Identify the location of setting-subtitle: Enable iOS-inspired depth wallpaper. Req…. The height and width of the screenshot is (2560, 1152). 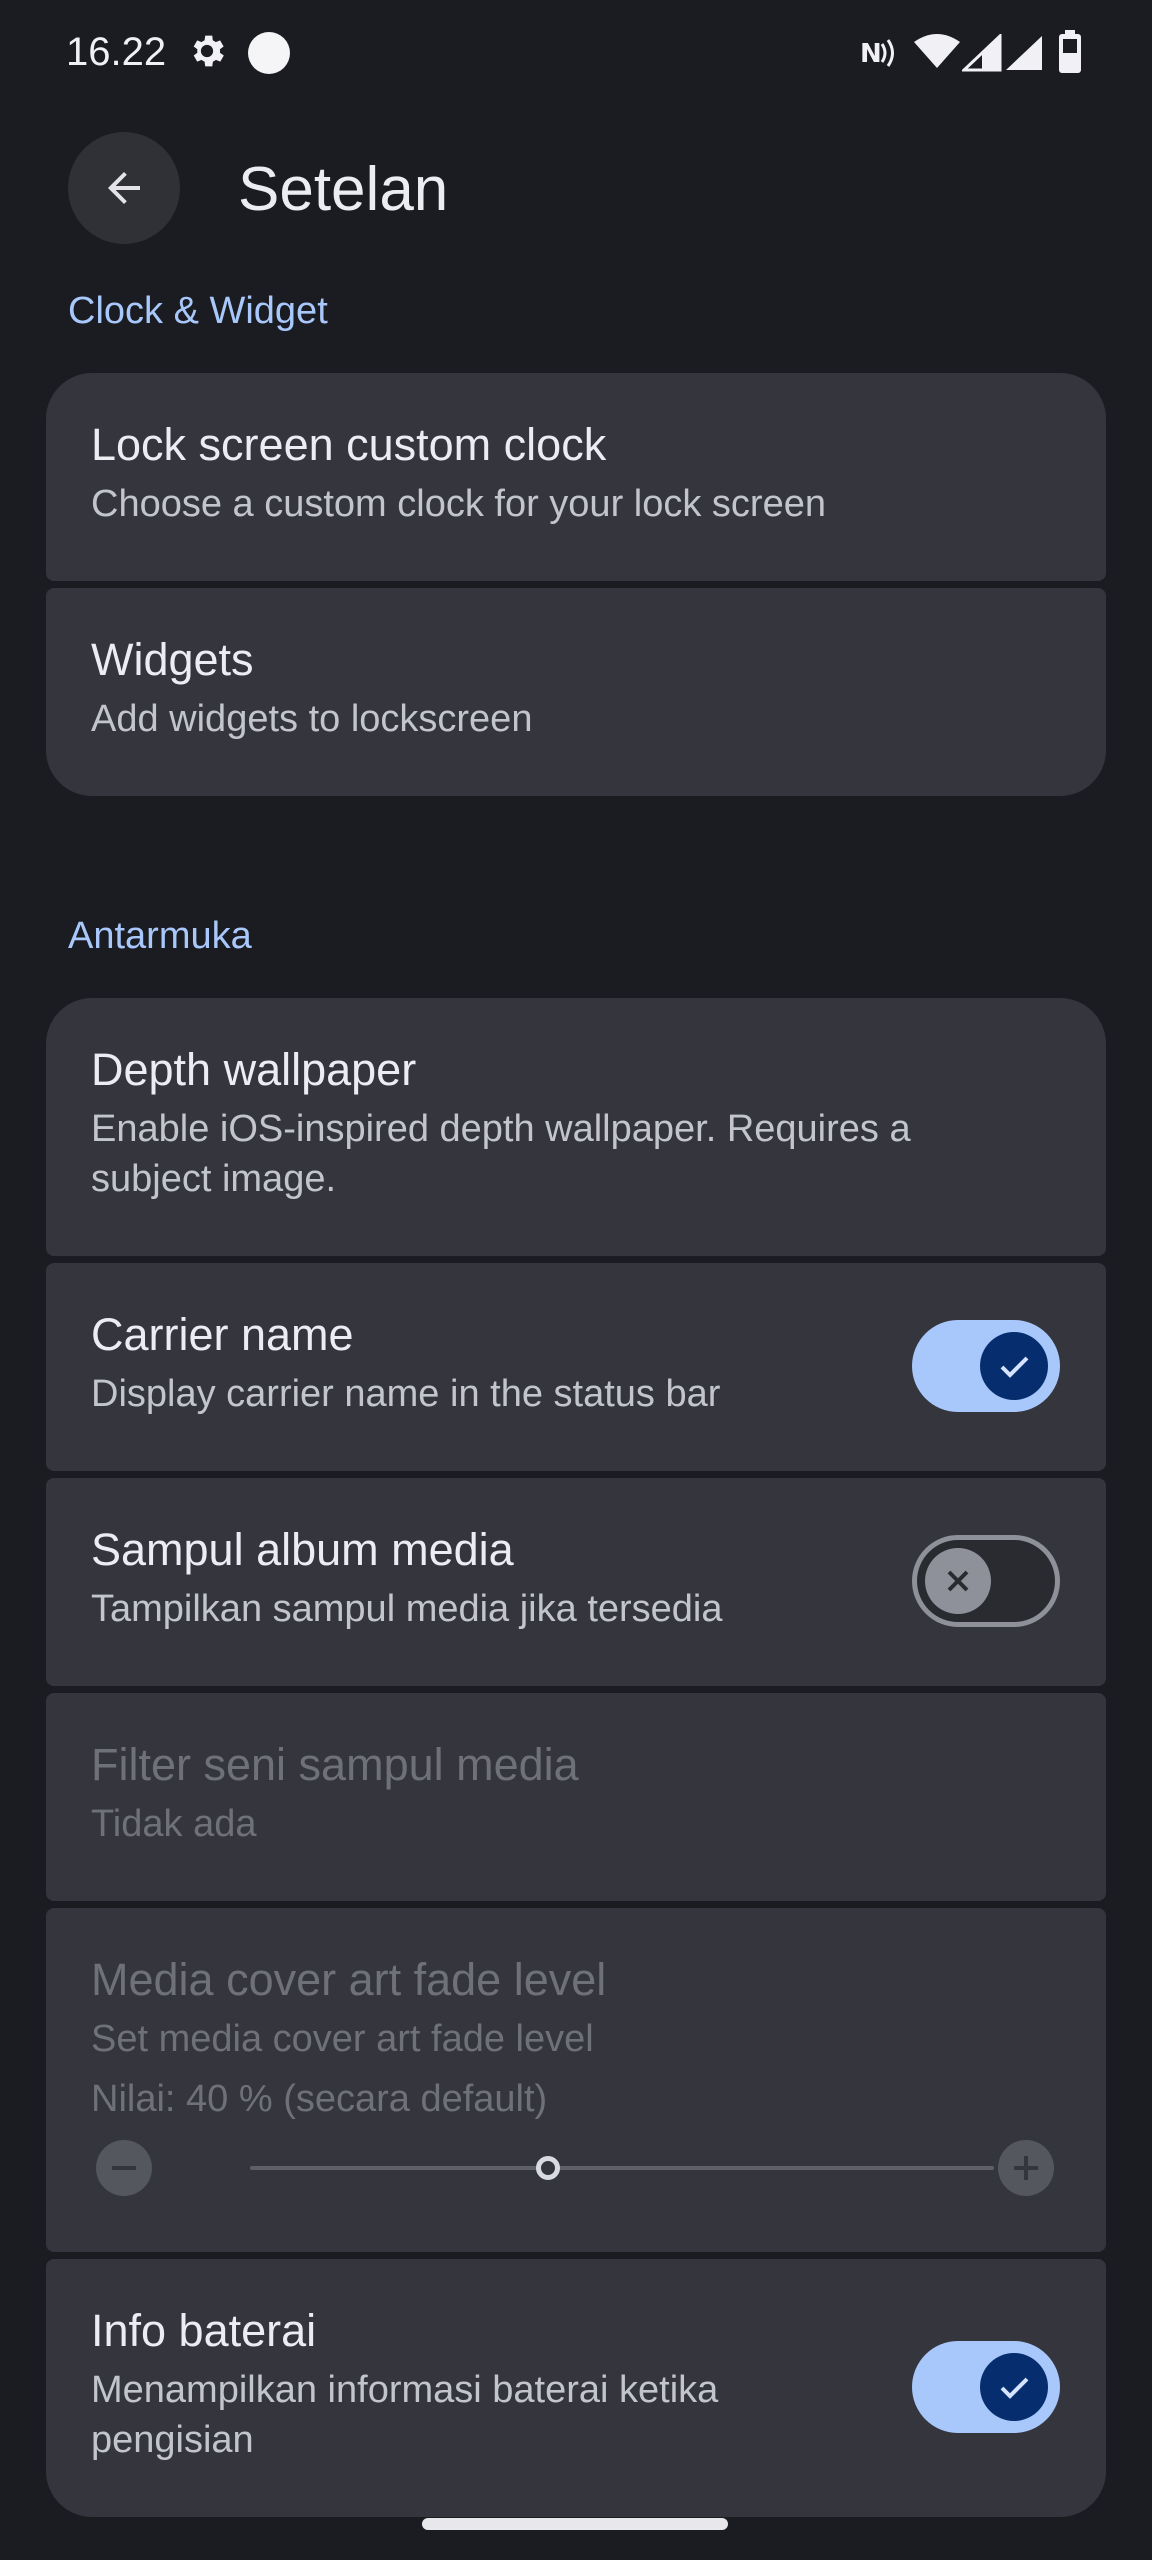
(501, 1154).